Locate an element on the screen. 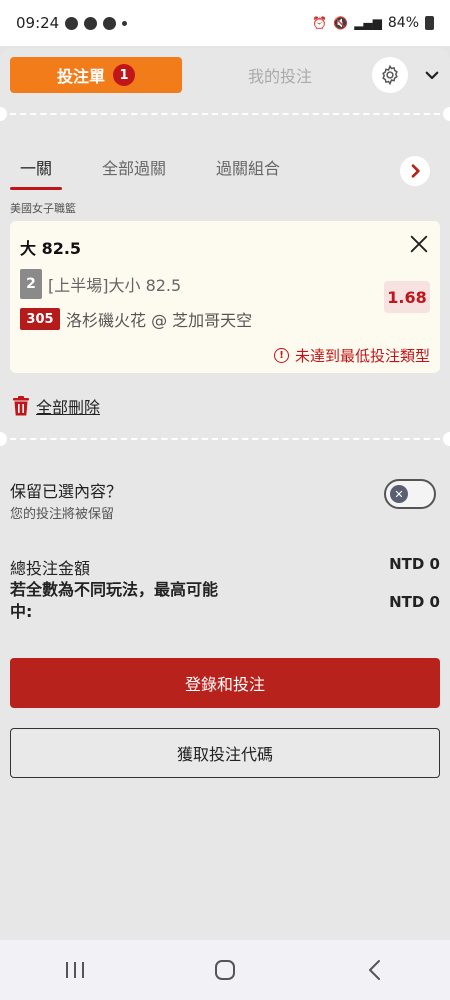 The height and width of the screenshot is (1000, 450). recent-apps-button is located at coordinates (75, 970).